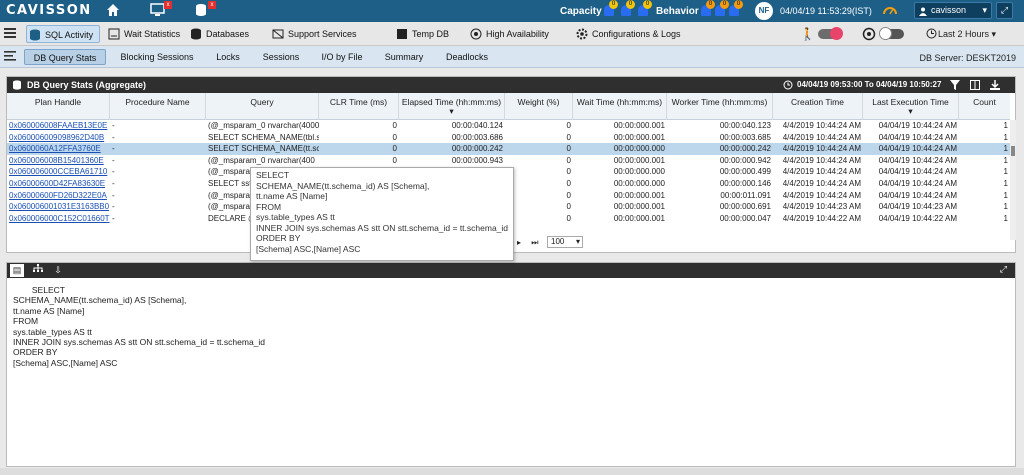 This screenshot has height=475, width=1024. What do you see at coordinates (17, 85) in the screenshot?
I see `database-icon` at bounding box center [17, 85].